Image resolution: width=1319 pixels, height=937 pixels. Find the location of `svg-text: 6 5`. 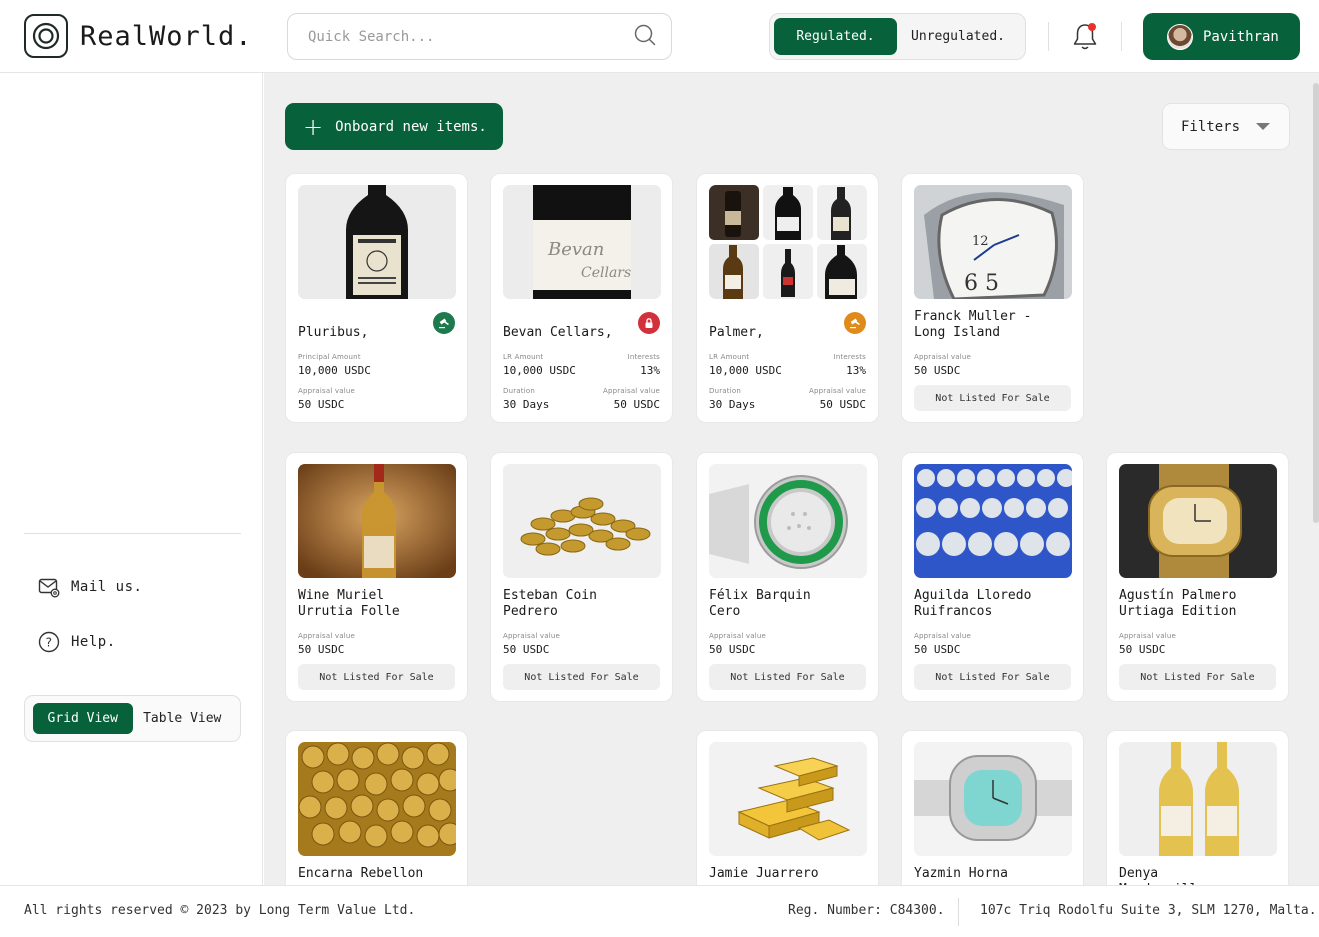

svg-text: 6 5 is located at coordinates (981, 283).